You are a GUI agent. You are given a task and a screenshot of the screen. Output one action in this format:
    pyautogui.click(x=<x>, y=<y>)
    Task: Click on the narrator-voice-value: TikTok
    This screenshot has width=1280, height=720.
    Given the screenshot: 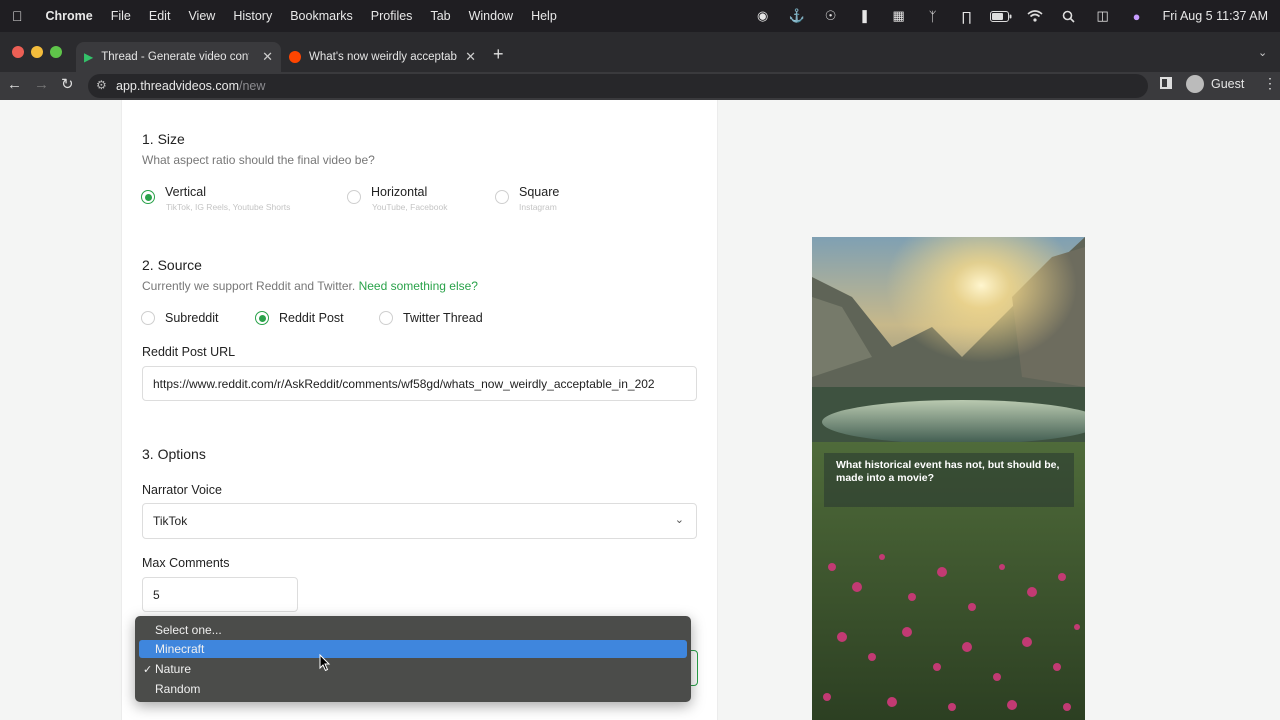 What is the action you would take?
    pyautogui.click(x=170, y=521)
    